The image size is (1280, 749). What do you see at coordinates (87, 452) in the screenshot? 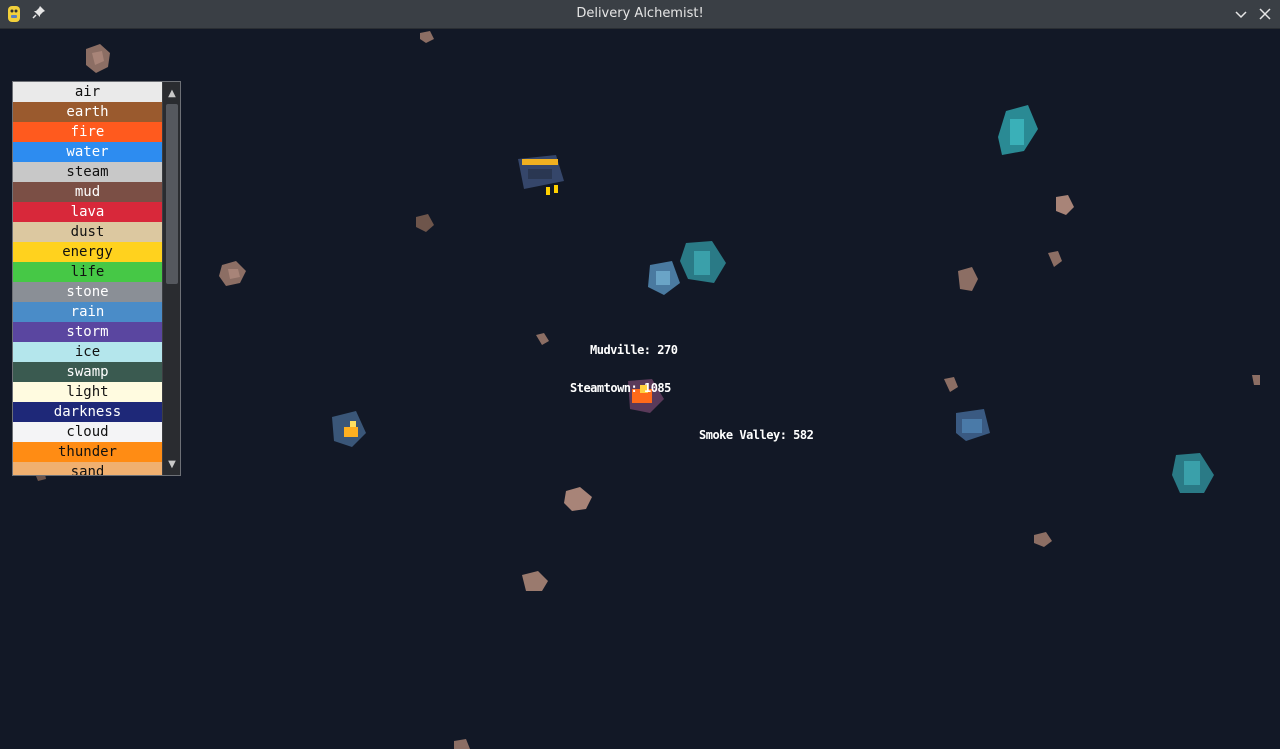
I see `element-item-thunder: thunder` at bounding box center [87, 452].